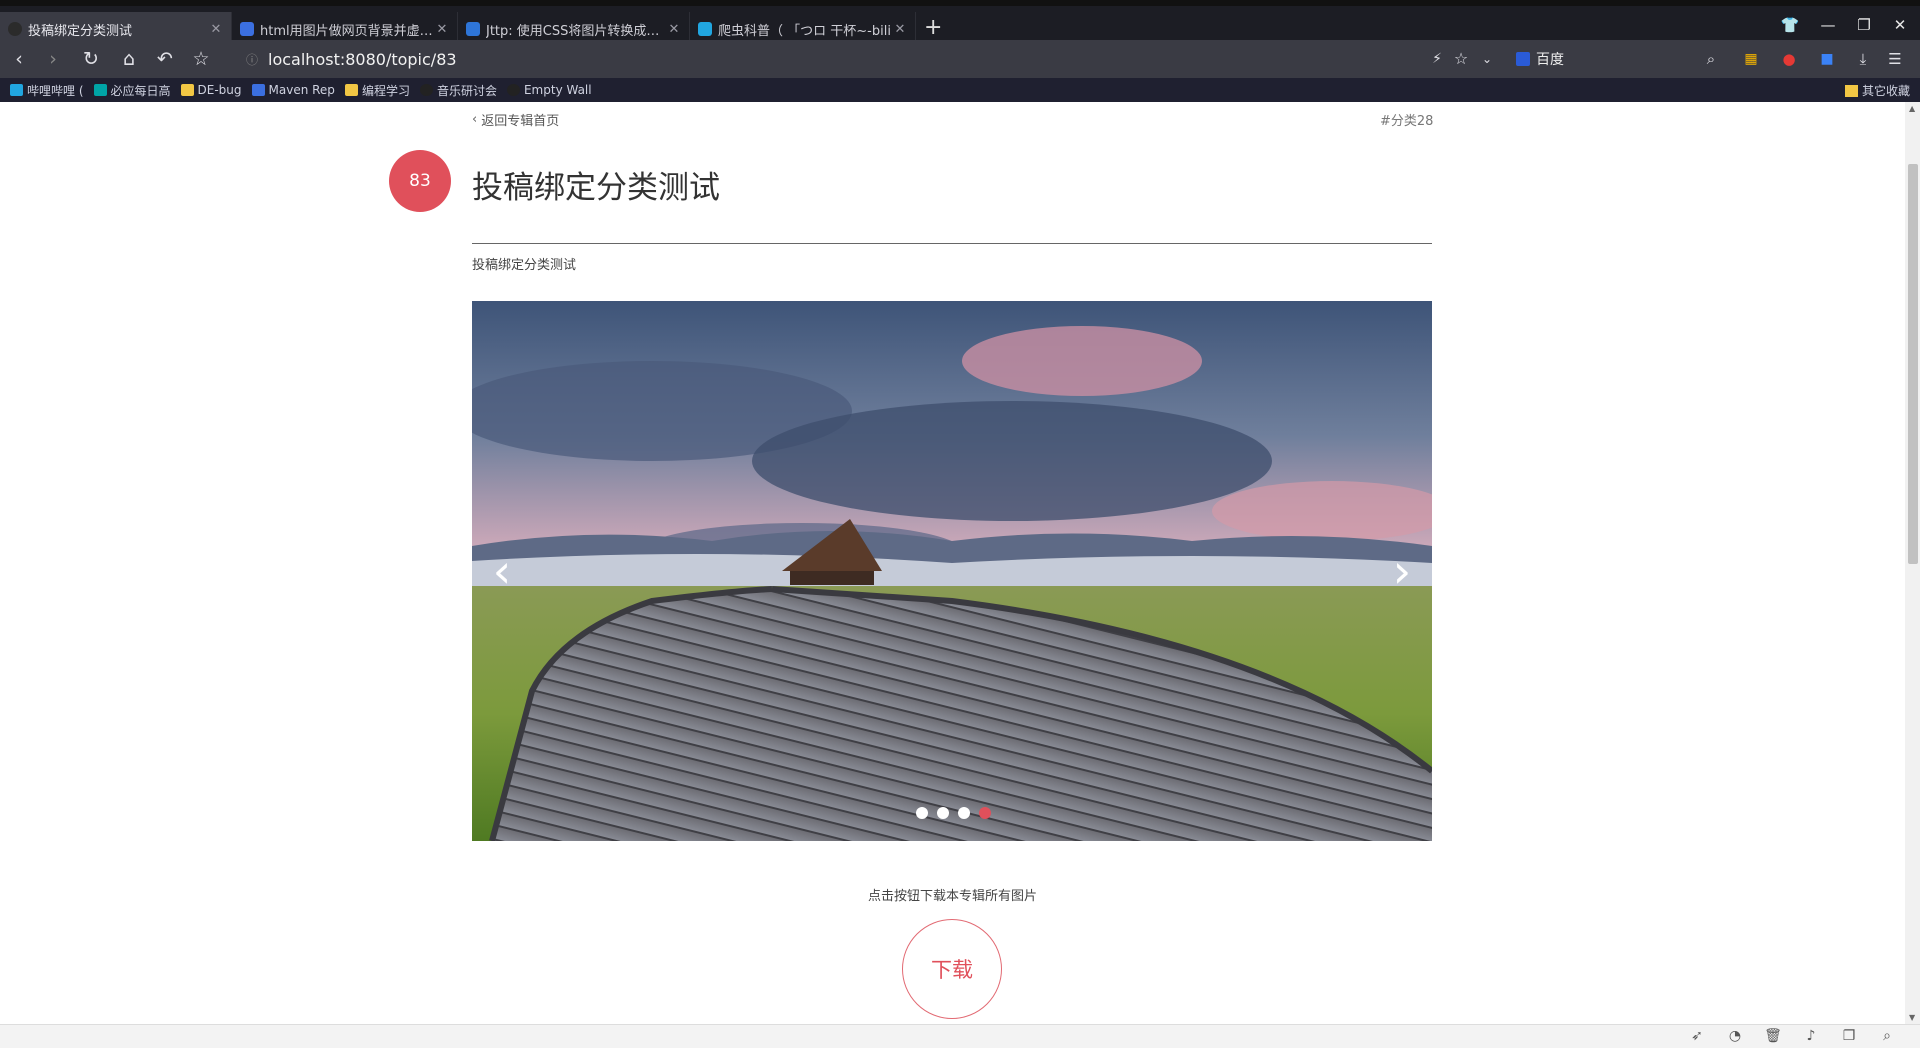 The image size is (1920, 1048). I want to click on carousel-next-arrow-icon: ›, so click(1402, 571).